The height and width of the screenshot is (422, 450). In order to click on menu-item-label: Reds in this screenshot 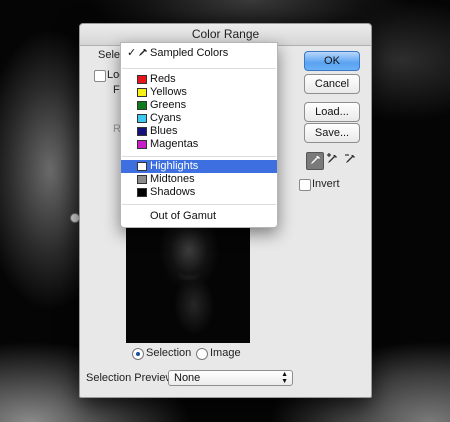, I will do `click(163, 79)`.